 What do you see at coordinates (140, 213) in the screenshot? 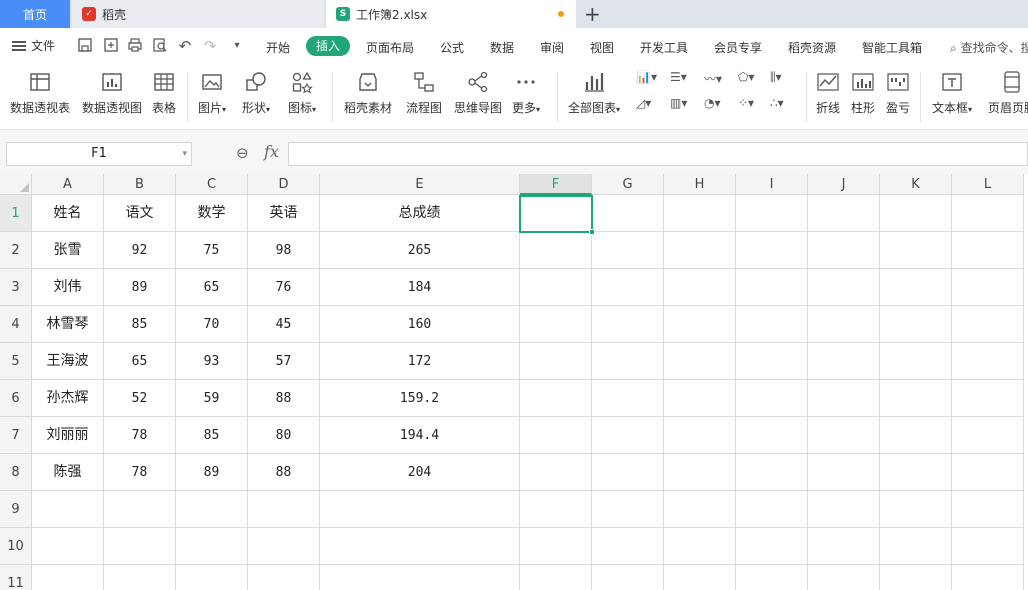
I see `cell-b1: 语文` at bounding box center [140, 213].